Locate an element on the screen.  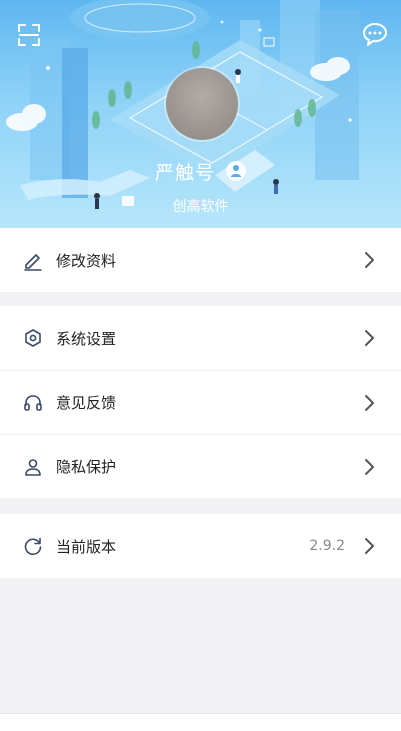
pencil-icon is located at coordinates (33, 262).